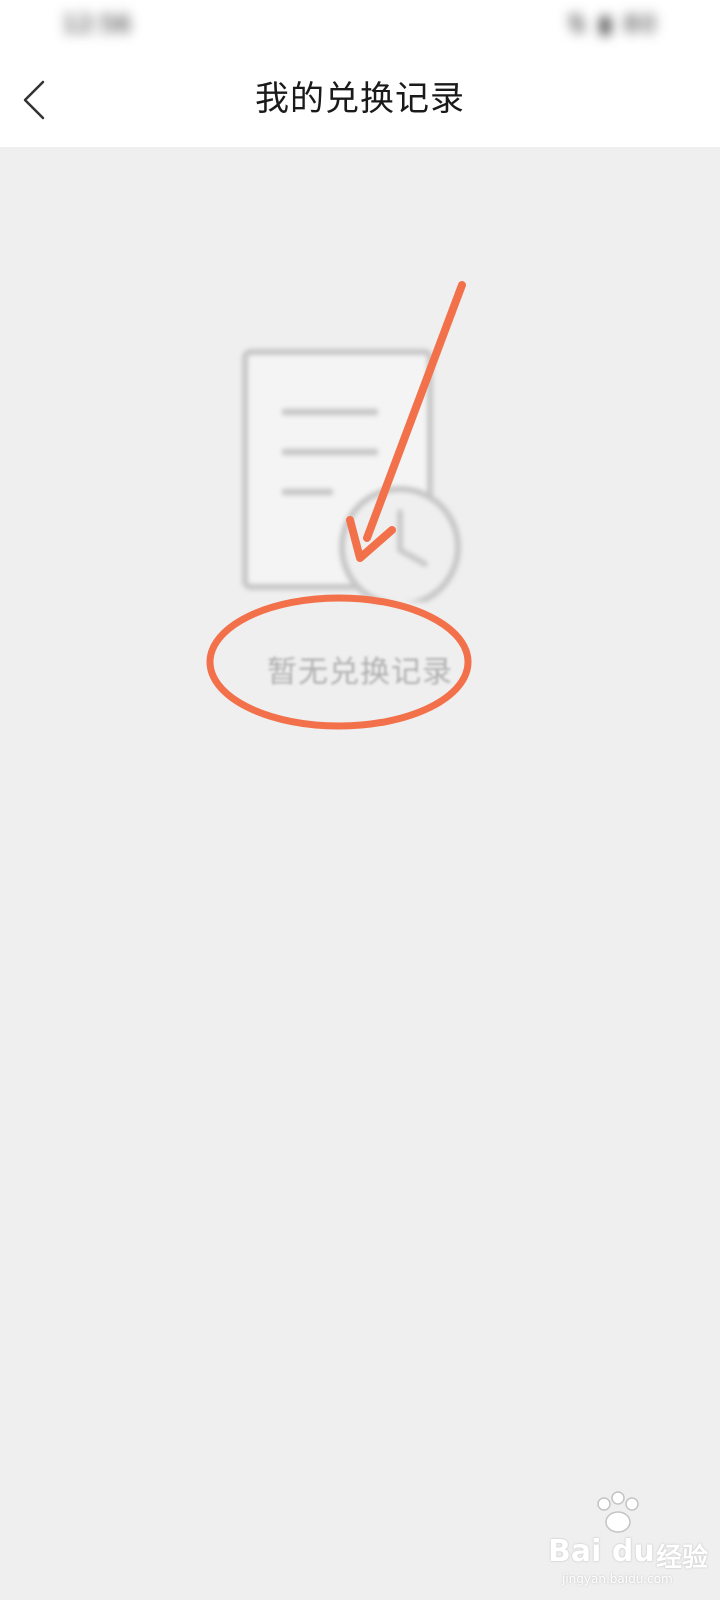  I want to click on paw-icon, so click(618, 1512).